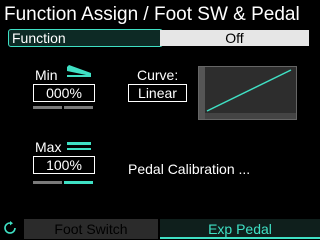 The image size is (320, 240). What do you see at coordinates (46, 75) in the screenshot?
I see `min-label: Min` at bounding box center [46, 75].